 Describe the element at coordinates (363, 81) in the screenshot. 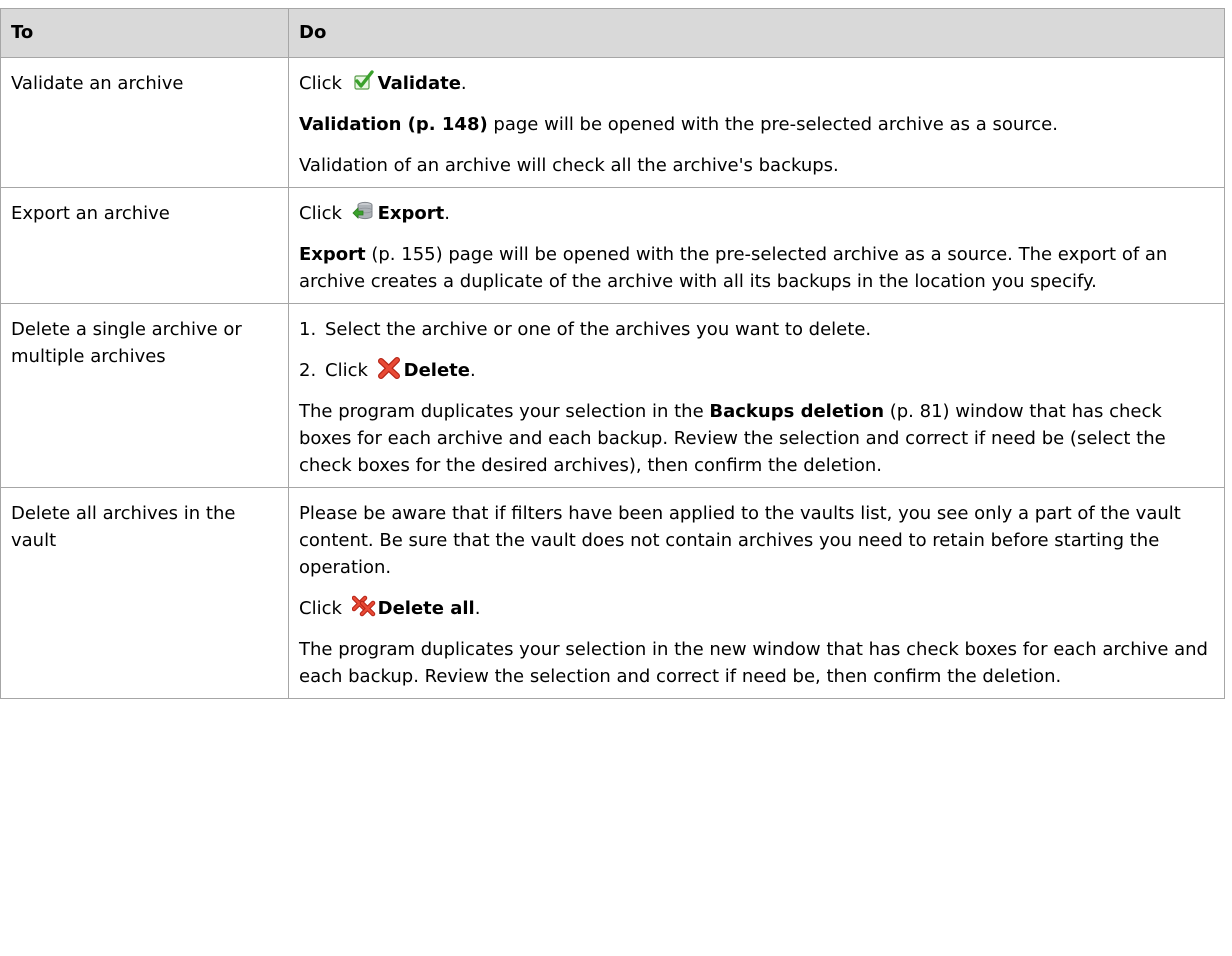

I see `validate-check-icon` at that location.